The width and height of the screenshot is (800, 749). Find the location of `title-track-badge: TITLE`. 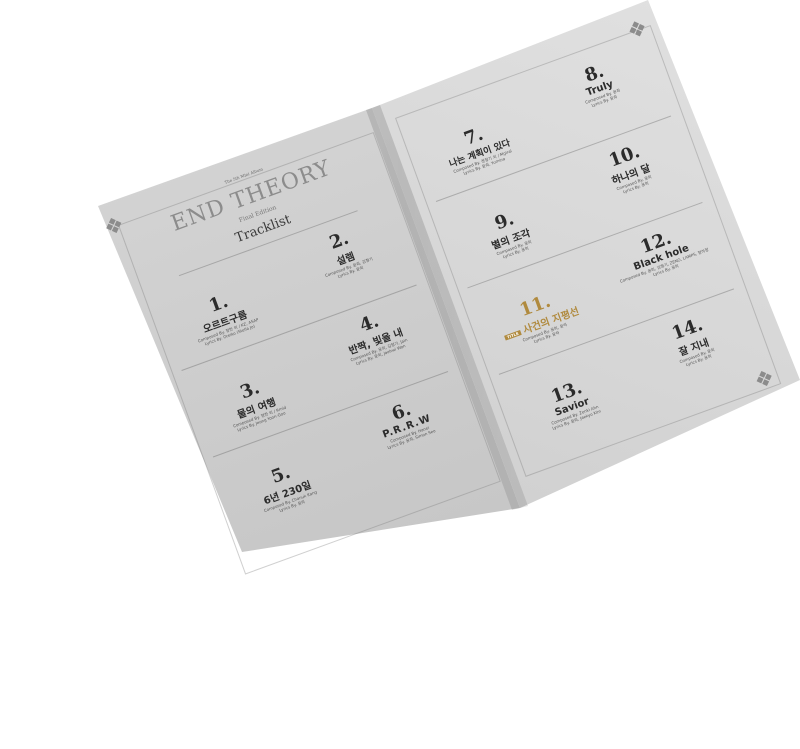

title-track-badge: TITLE is located at coordinates (513, 334).